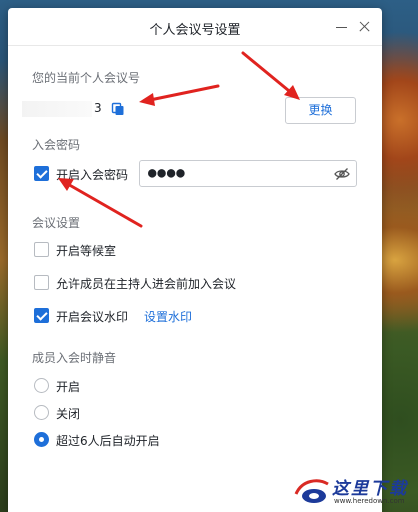  Describe the element at coordinates (311, 491) in the screenshot. I see `site-logo-icon` at that location.